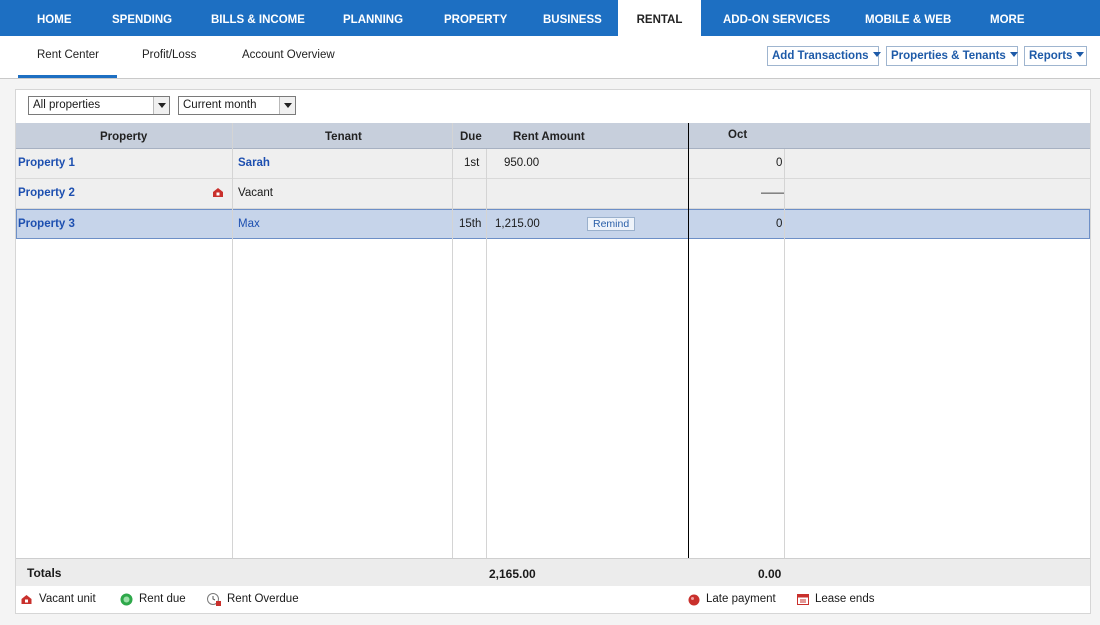  I want to click on period-filter-select: Current month, so click(237, 105).